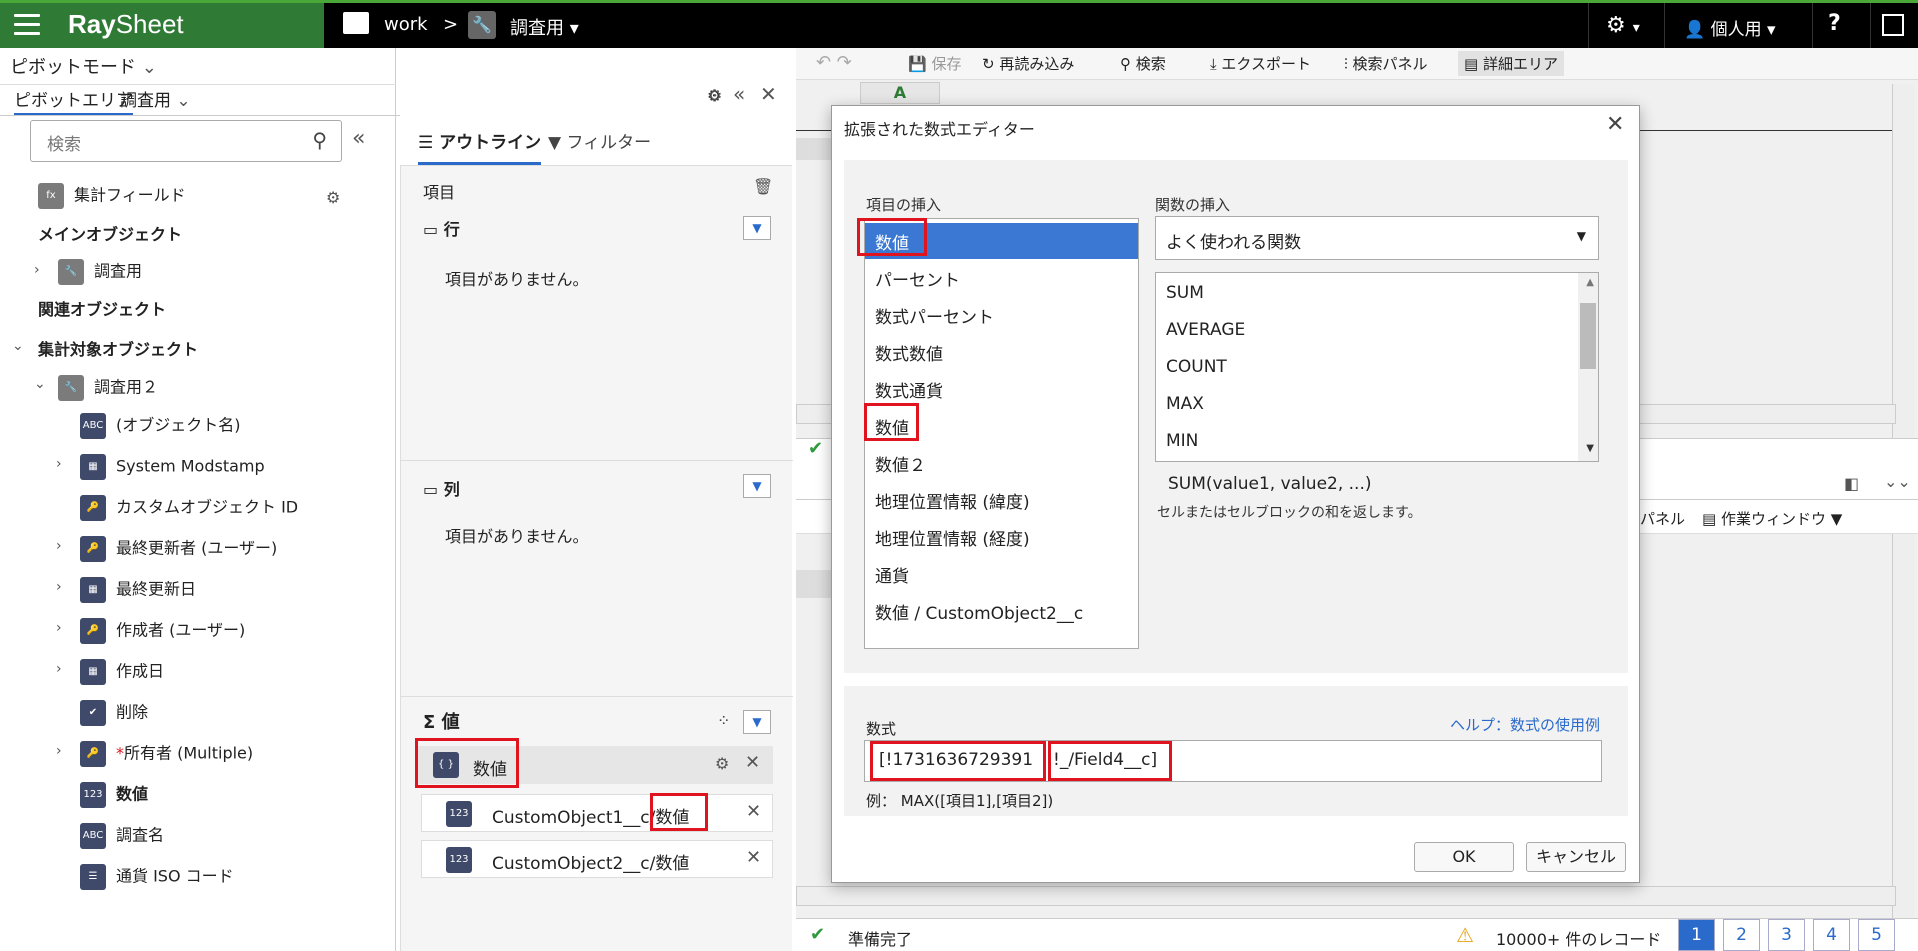 The height and width of the screenshot is (951, 1918). What do you see at coordinates (406, 24) in the screenshot?
I see `breadcrumb-work: work` at bounding box center [406, 24].